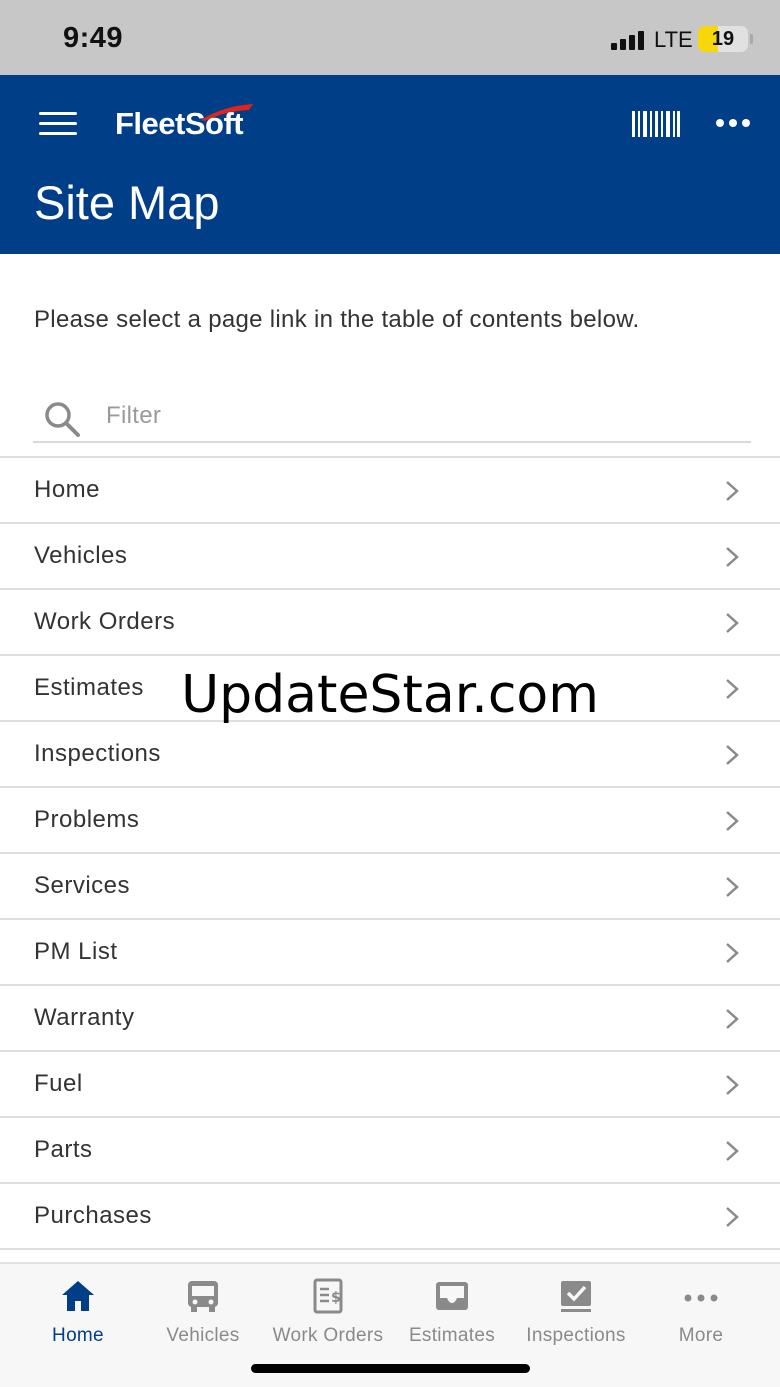  I want to click on tab-more: More, so click(701, 1325).